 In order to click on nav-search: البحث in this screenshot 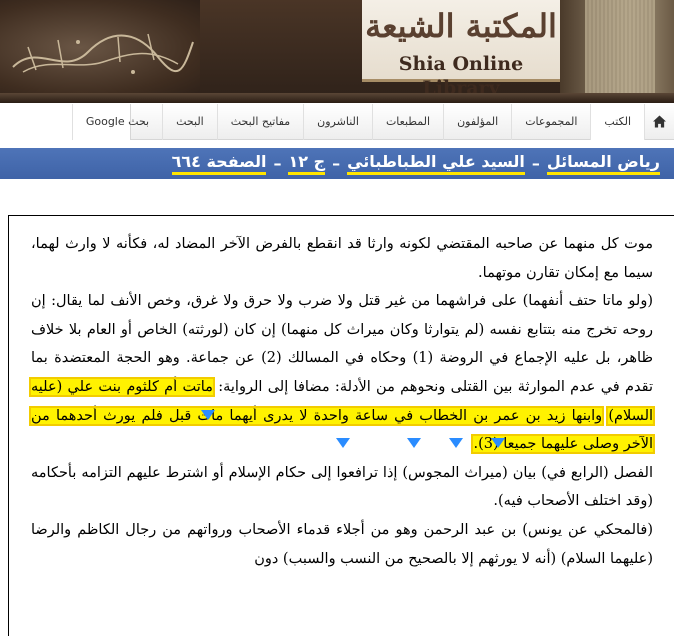, I will do `click(189, 121)`.